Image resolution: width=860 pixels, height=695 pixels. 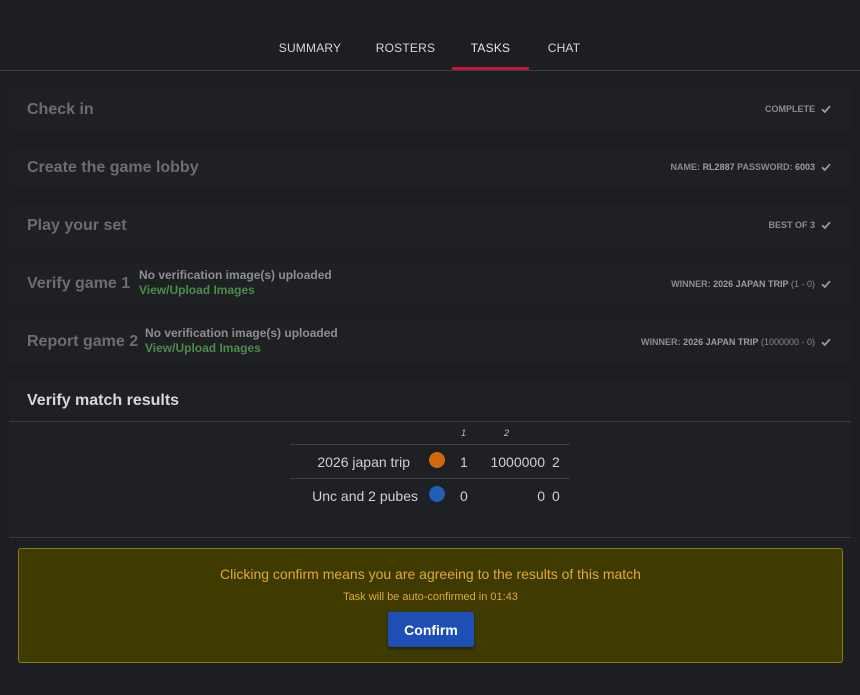 What do you see at coordinates (802, 284) in the screenshot?
I see `winner-score: (1 - 0)` at bounding box center [802, 284].